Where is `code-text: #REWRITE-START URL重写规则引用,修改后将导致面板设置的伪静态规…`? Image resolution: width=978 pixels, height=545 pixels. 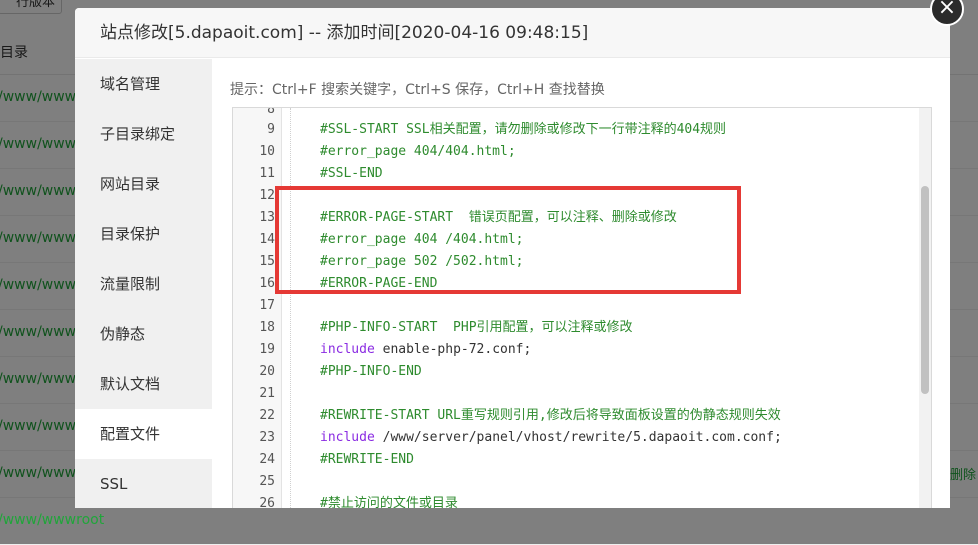
code-text: #REWRITE-START URL重写规则引用,修改后将导致面板设置的伪静态规… is located at coordinates (550, 415).